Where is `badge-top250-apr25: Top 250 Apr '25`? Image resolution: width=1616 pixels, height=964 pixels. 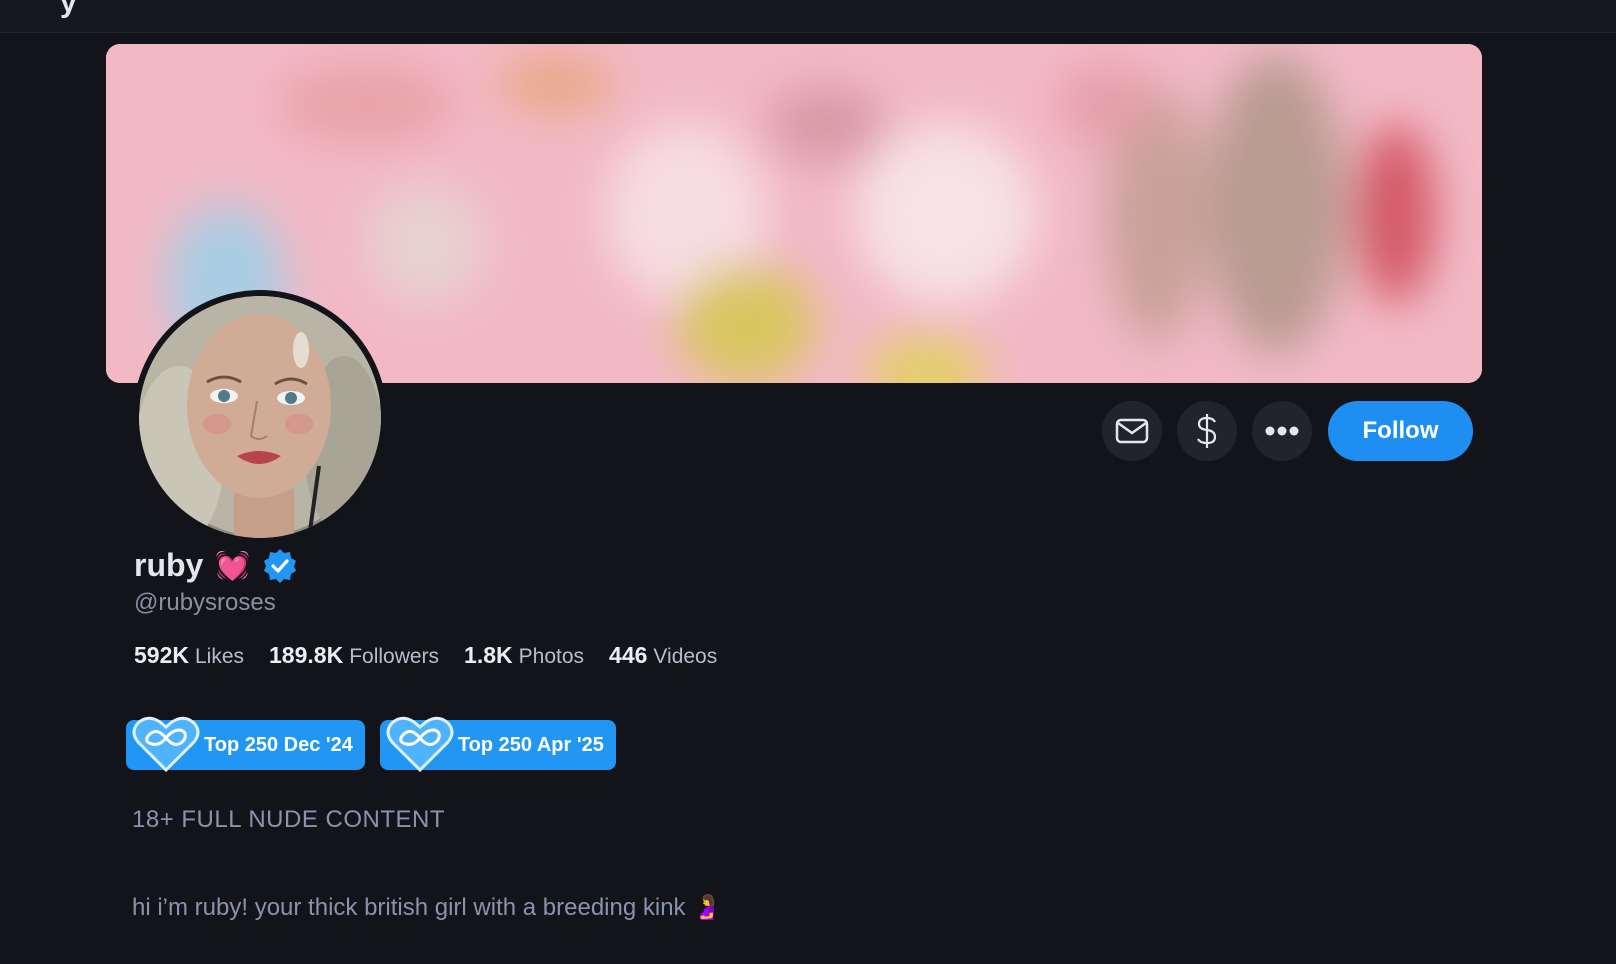
badge-top250-apr25: Top 250 Apr '25 is located at coordinates (497, 744).